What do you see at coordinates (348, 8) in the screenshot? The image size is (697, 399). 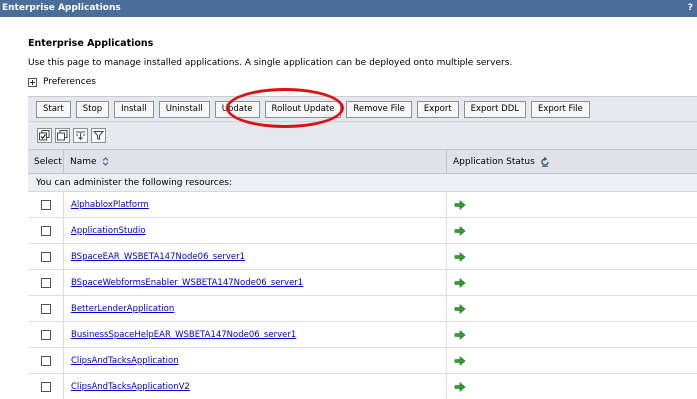 I see `title-bar: Enterprise Applications ?` at bounding box center [348, 8].